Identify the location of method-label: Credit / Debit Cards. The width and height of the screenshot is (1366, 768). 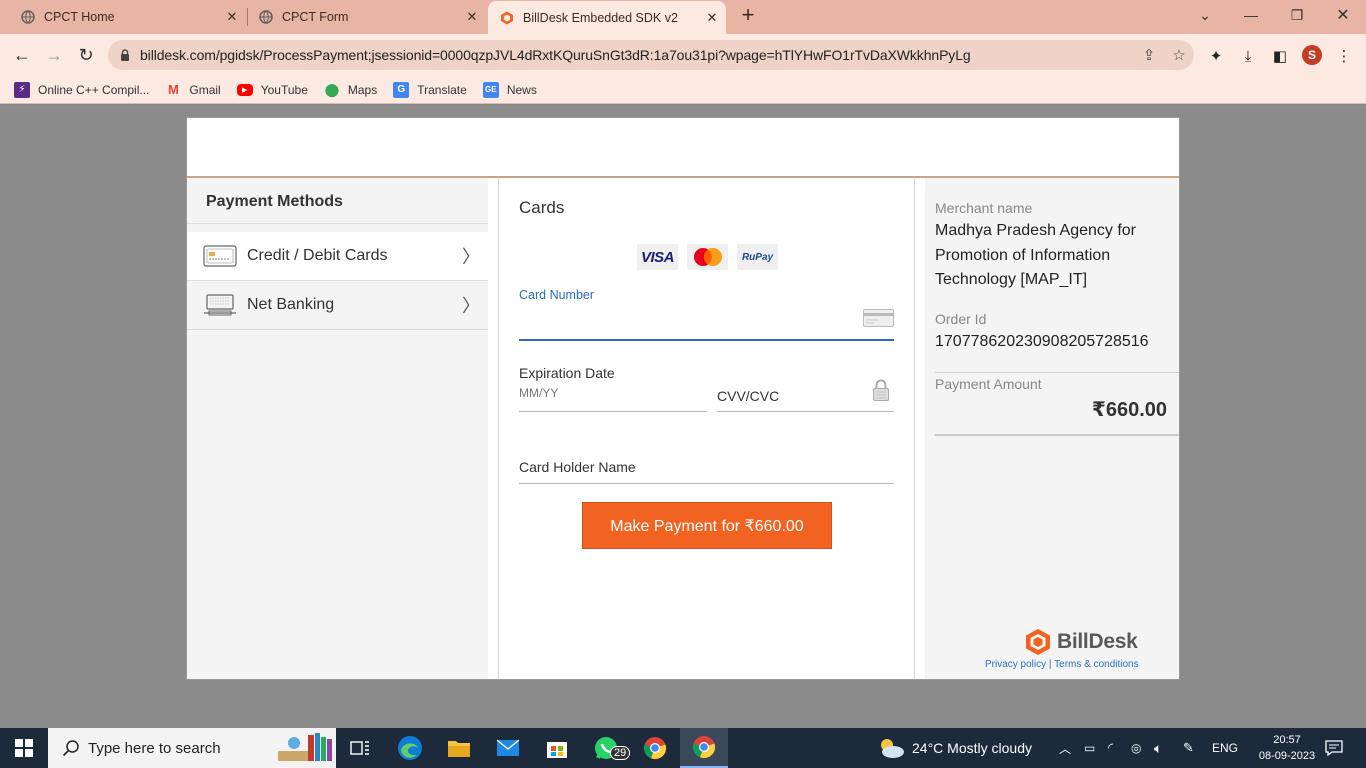
(317, 255).